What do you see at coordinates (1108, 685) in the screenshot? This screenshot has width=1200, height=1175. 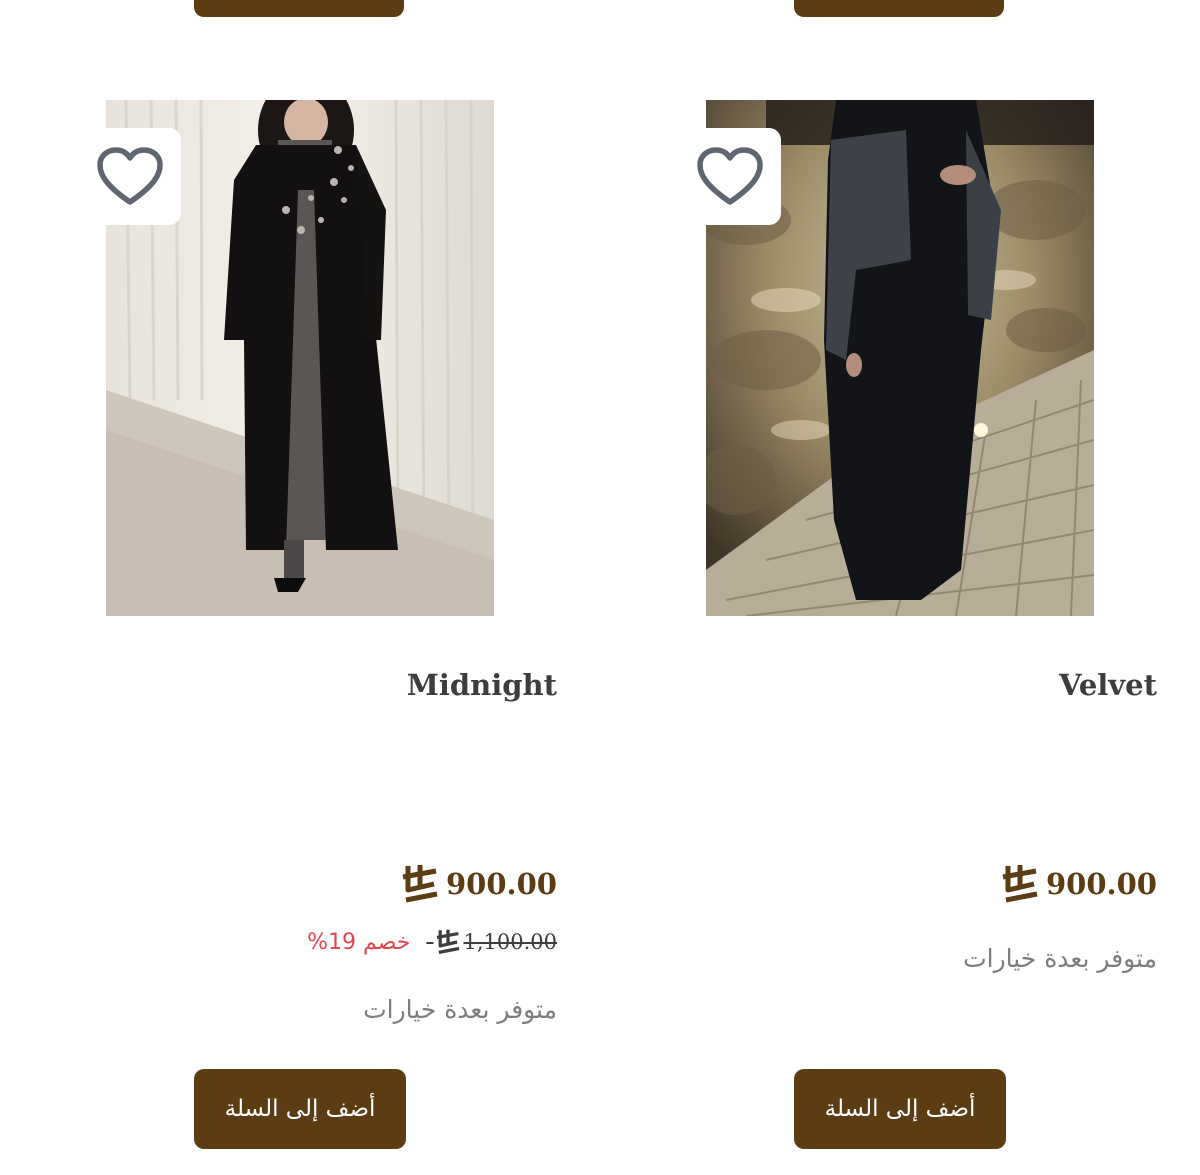 I see `product-title: Velvet` at bounding box center [1108, 685].